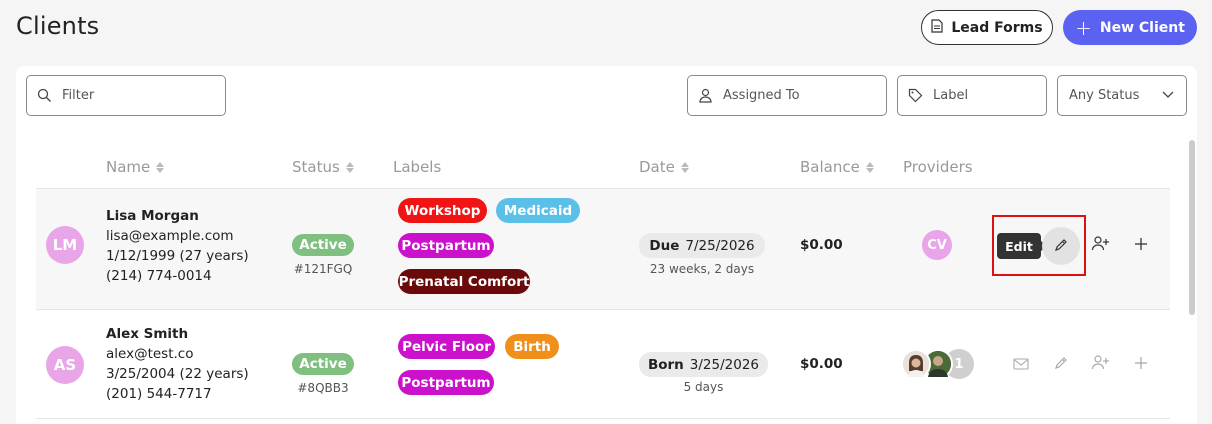  Describe the element at coordinates (1192, 227) in the screenshot. I see `scrollbar` at that location.